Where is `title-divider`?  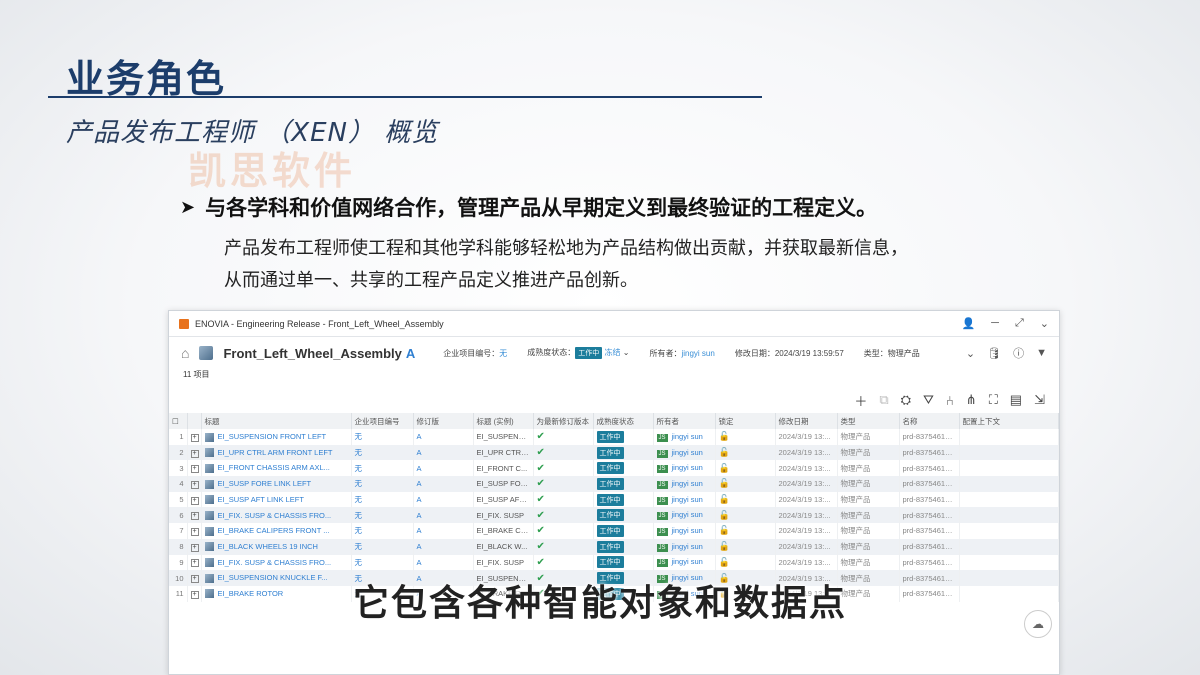 title-divider is located at coordinates (405, 97).